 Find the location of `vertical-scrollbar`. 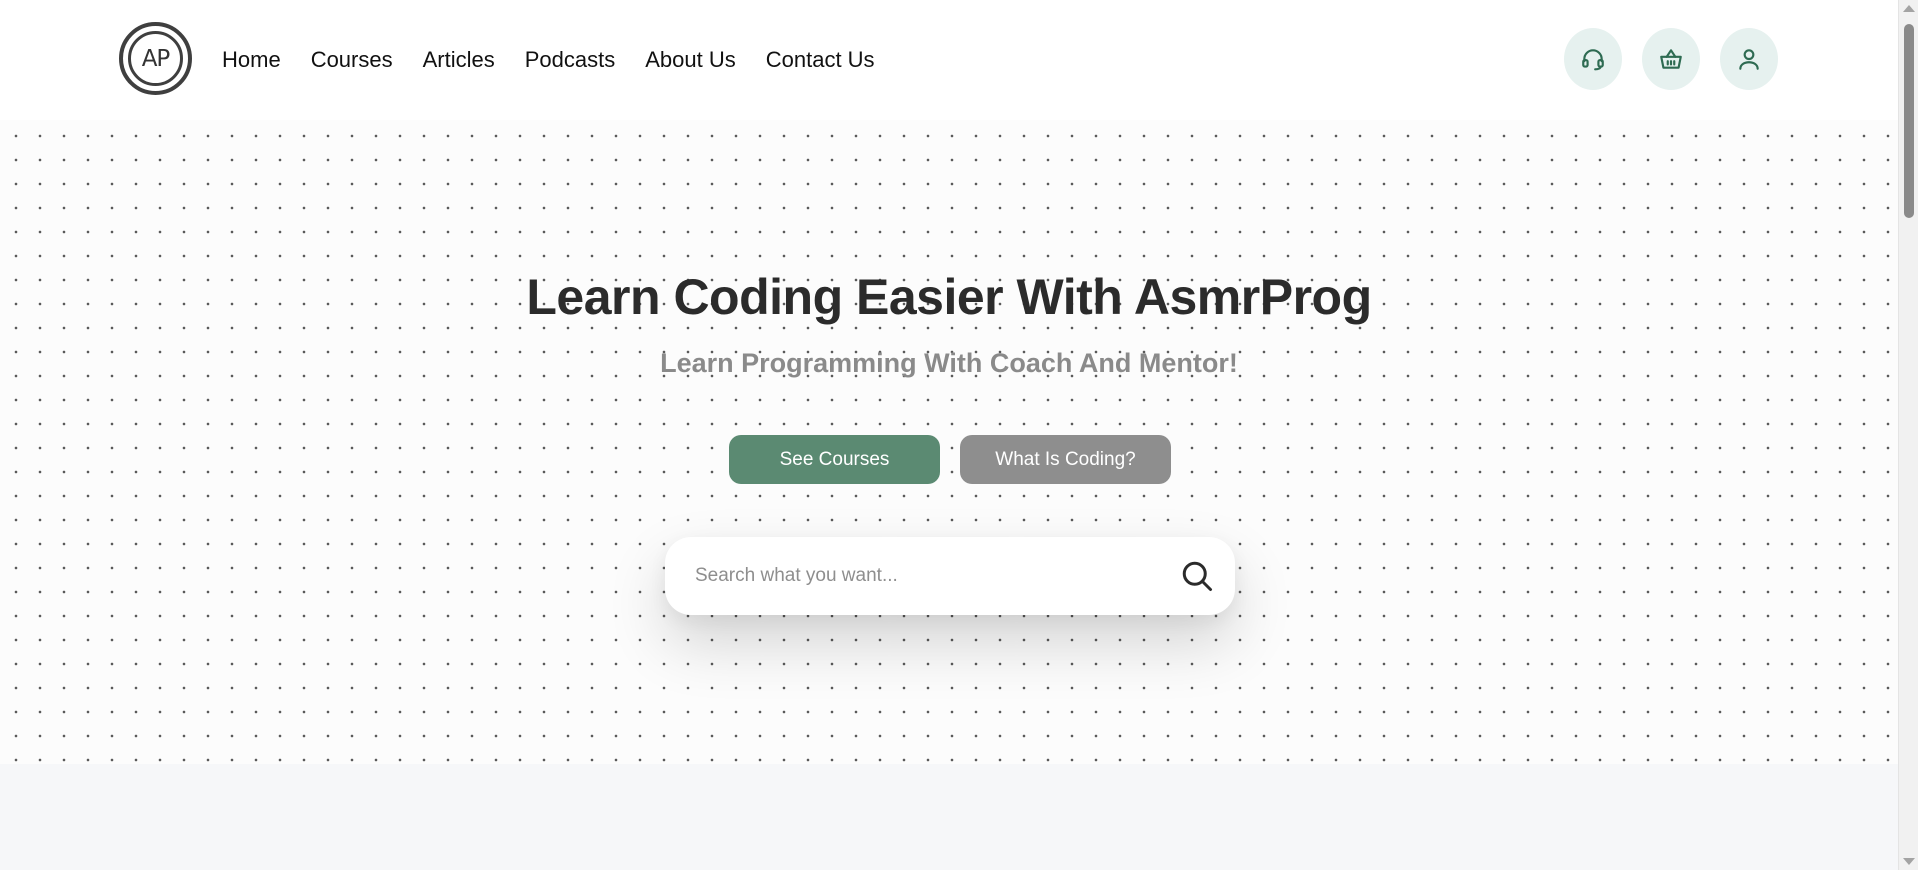

vertical-scrollbar is located at coordinates (1908, 435).